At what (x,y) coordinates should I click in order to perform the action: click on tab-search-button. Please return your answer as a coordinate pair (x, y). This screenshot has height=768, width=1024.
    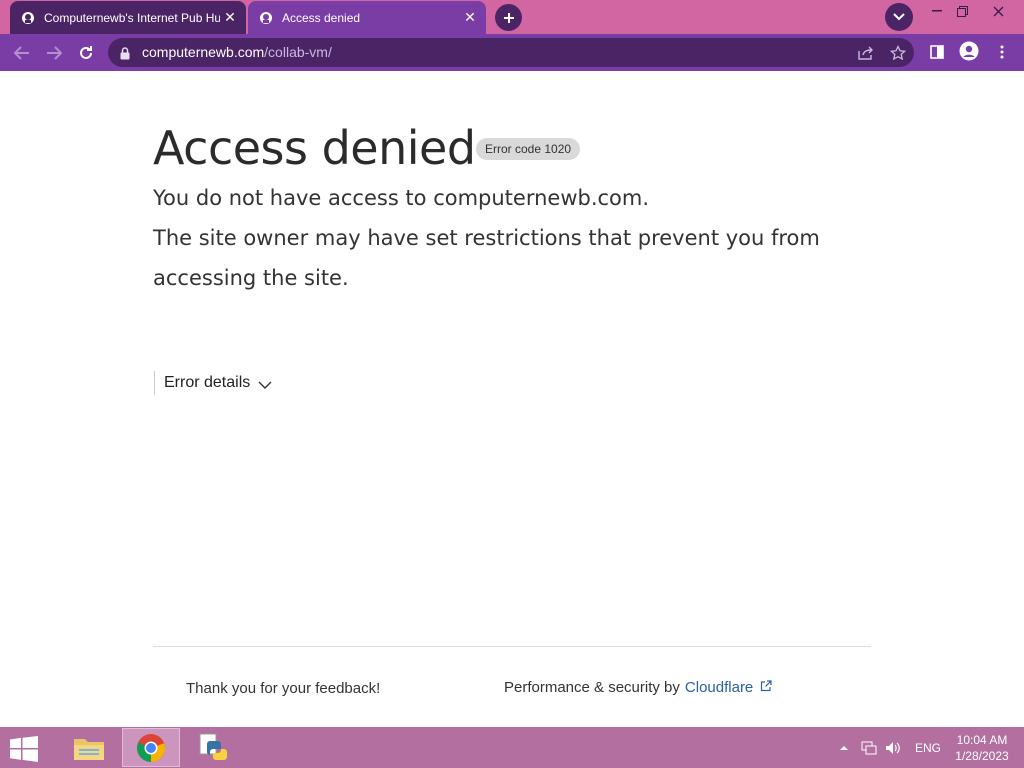
    Looking at the image, I should click on (899, 17).